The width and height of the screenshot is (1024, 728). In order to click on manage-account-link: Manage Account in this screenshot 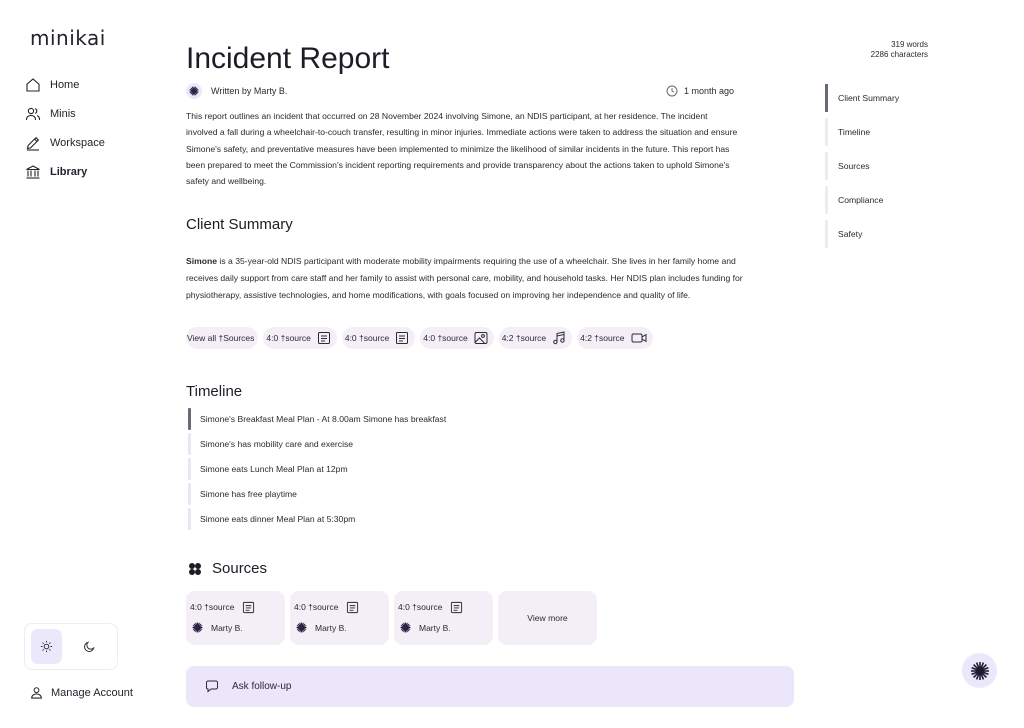, I will do `click(81, 692)`.